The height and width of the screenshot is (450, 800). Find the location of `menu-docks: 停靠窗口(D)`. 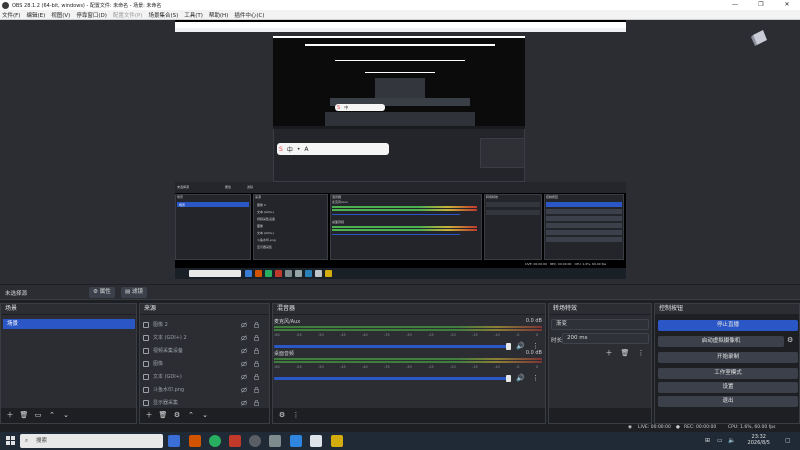

menu-docks: 停靠窗口(D) is located at coordinates (91, 15).